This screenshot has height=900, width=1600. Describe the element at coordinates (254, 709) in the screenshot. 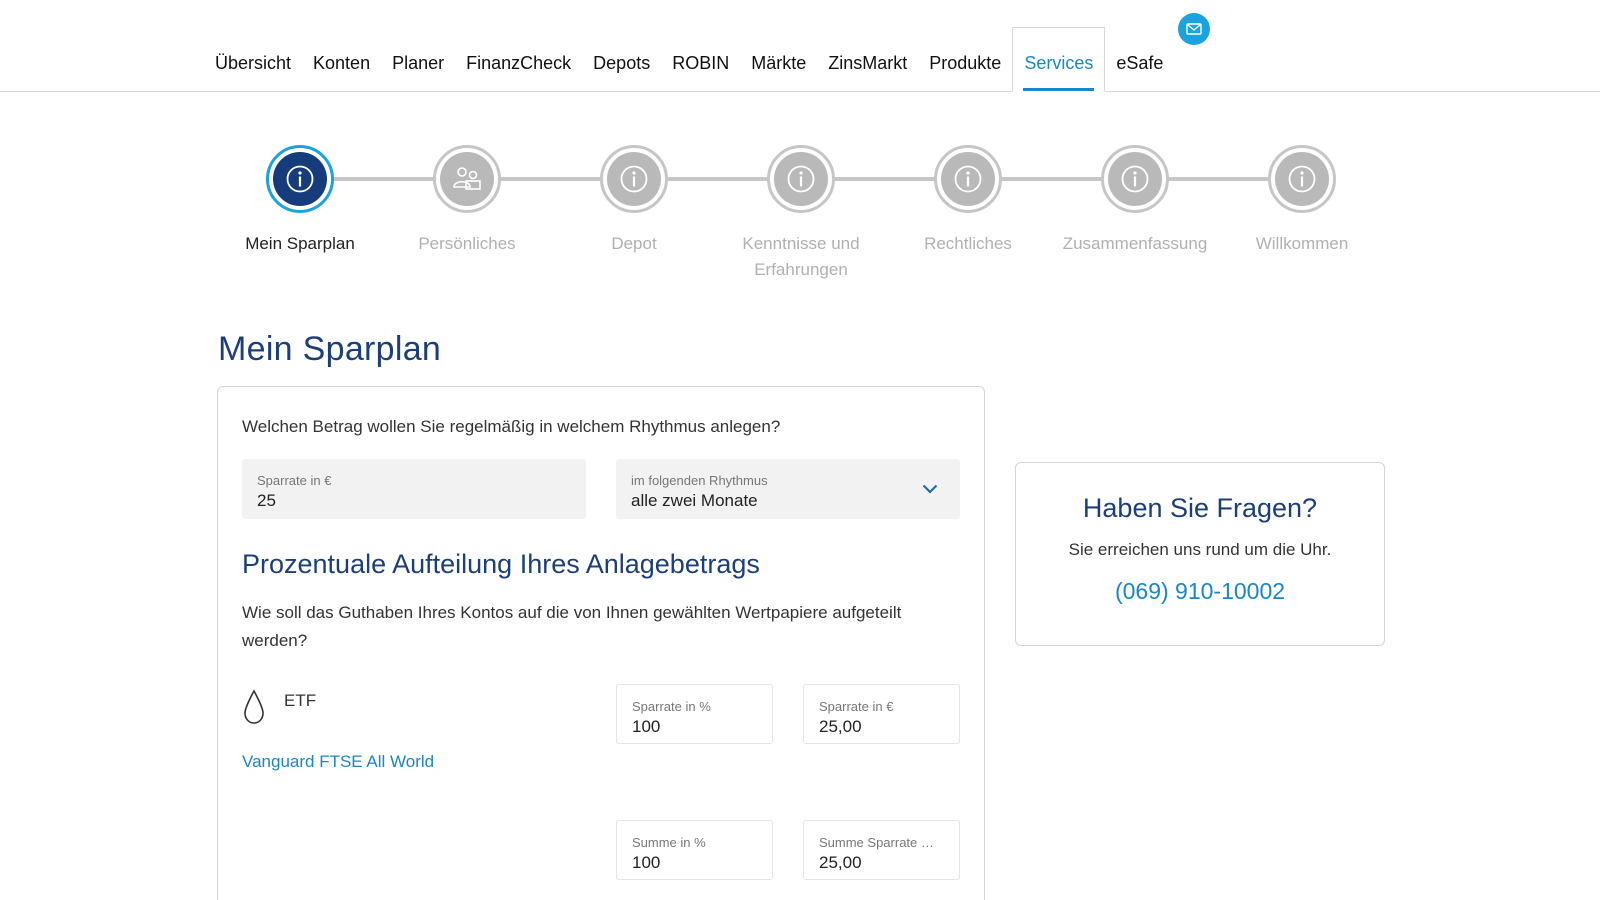

I see `drop-icon` at that location.